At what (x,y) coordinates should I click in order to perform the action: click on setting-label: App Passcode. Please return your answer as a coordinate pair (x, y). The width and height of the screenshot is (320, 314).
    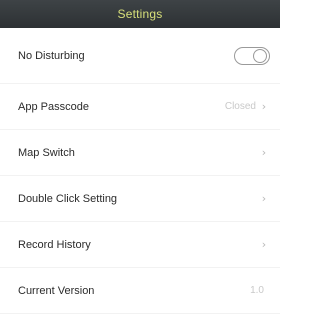
    Looking at the image, I should click on (53, 106).